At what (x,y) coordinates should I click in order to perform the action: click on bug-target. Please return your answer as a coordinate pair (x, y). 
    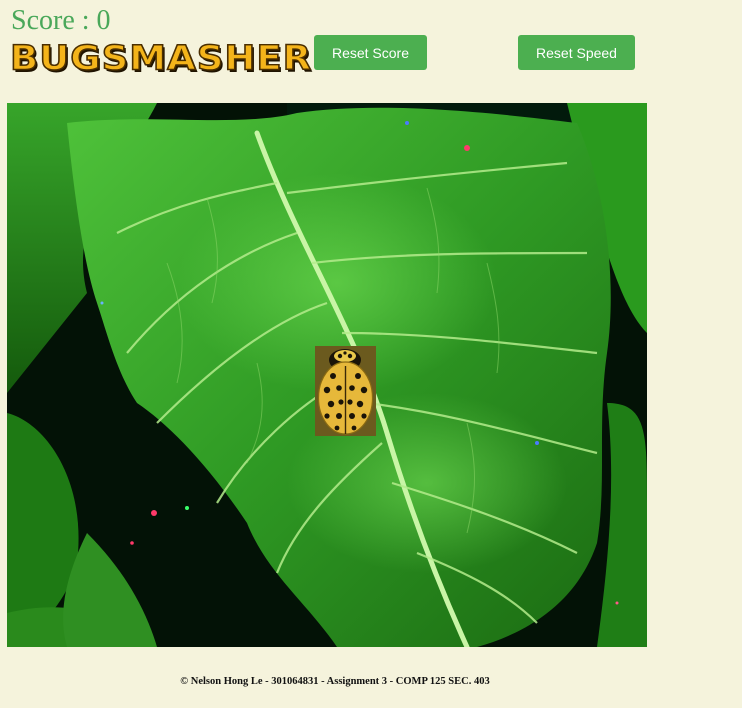
    Looking at the image, I should click on (345, 391).